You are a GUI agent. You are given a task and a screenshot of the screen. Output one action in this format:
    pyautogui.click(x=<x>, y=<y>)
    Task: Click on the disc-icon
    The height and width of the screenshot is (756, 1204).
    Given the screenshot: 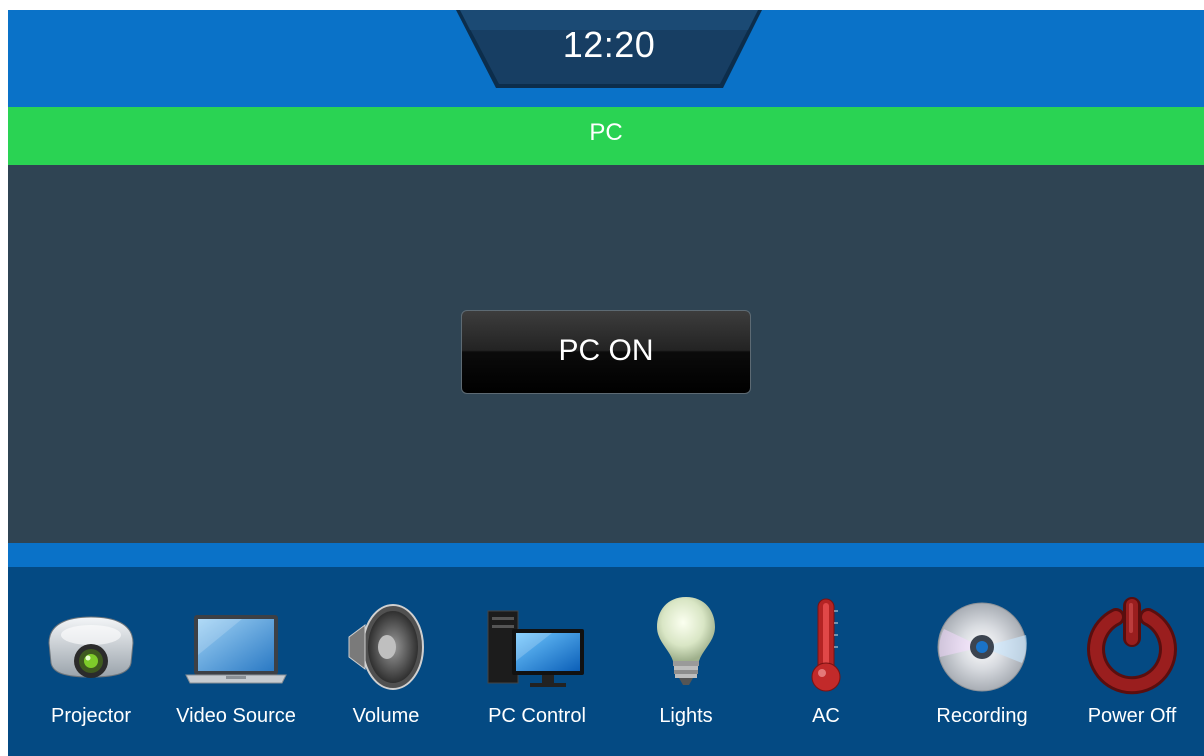 What is the action you would take?
    pyautogui.click(x=982, y=647)
    